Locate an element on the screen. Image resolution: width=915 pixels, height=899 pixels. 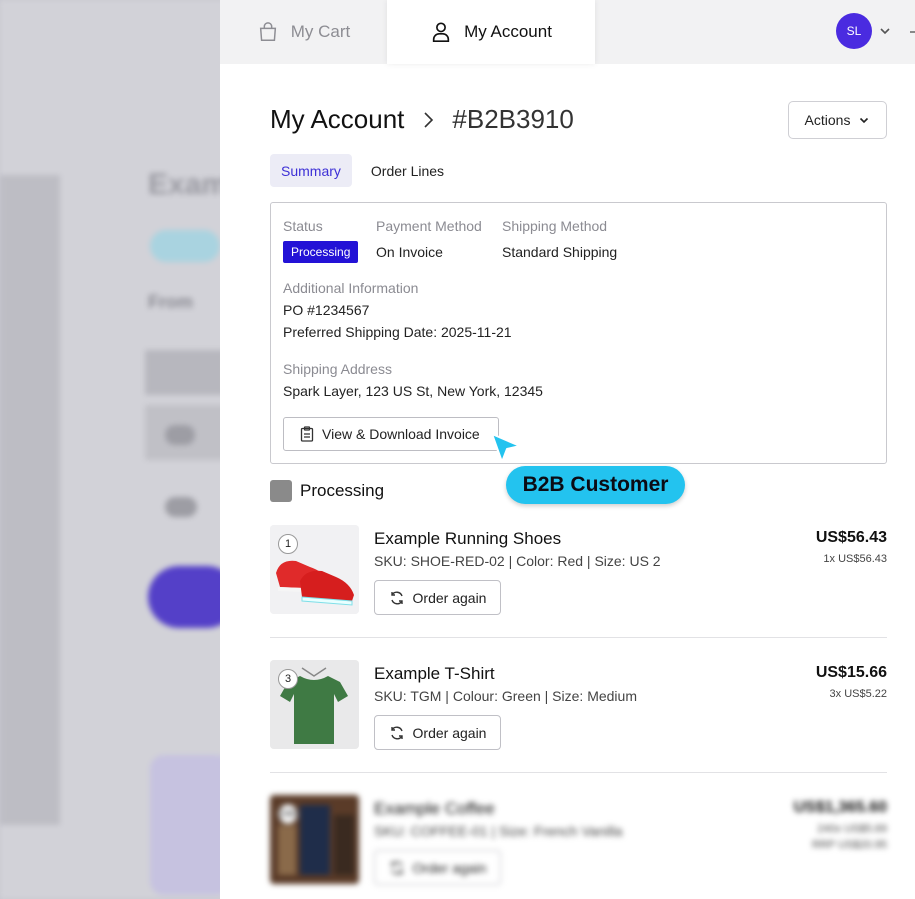
view-download-invoice-button: View & Download Invoice is located at coordinates (391, 434).